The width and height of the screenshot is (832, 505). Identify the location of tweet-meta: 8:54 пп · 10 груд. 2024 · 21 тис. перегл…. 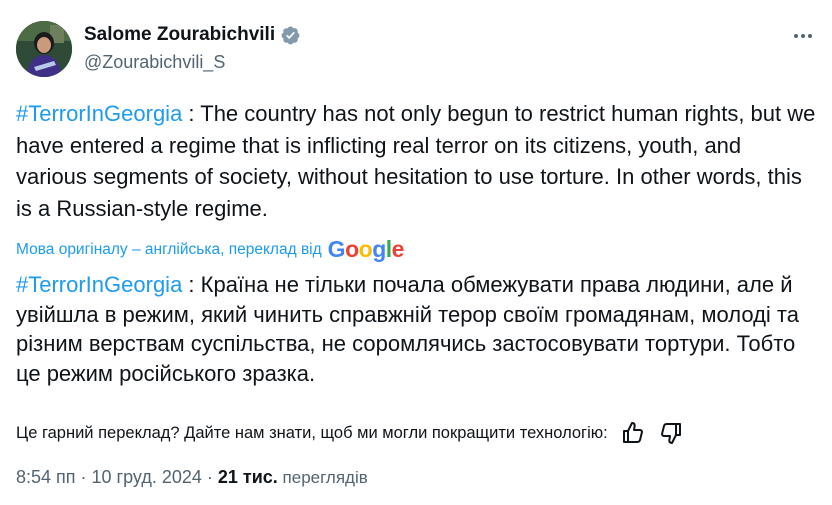
(192, 477).